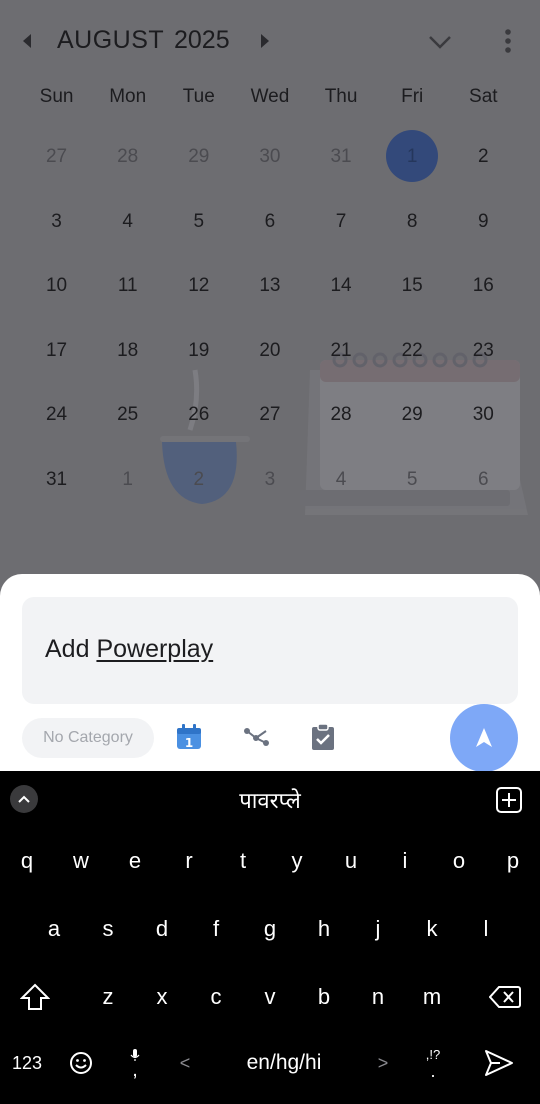 The image size is (540, 1104). I want to click on emoji-key, so click(81, 1063).